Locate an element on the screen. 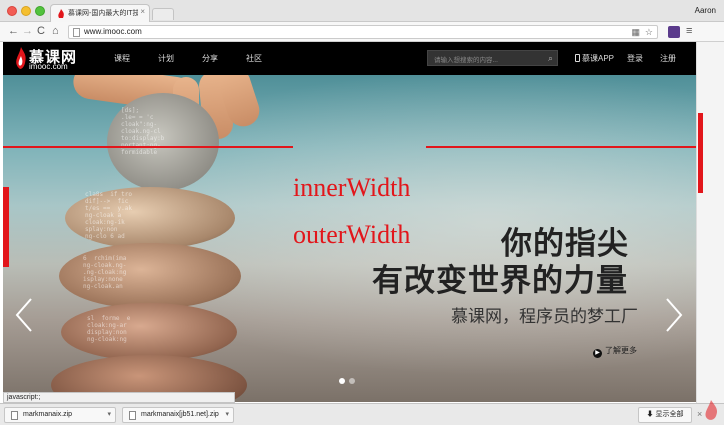  learn-more-link: ▶ 了解更多 is located at coordinates (615, 351).